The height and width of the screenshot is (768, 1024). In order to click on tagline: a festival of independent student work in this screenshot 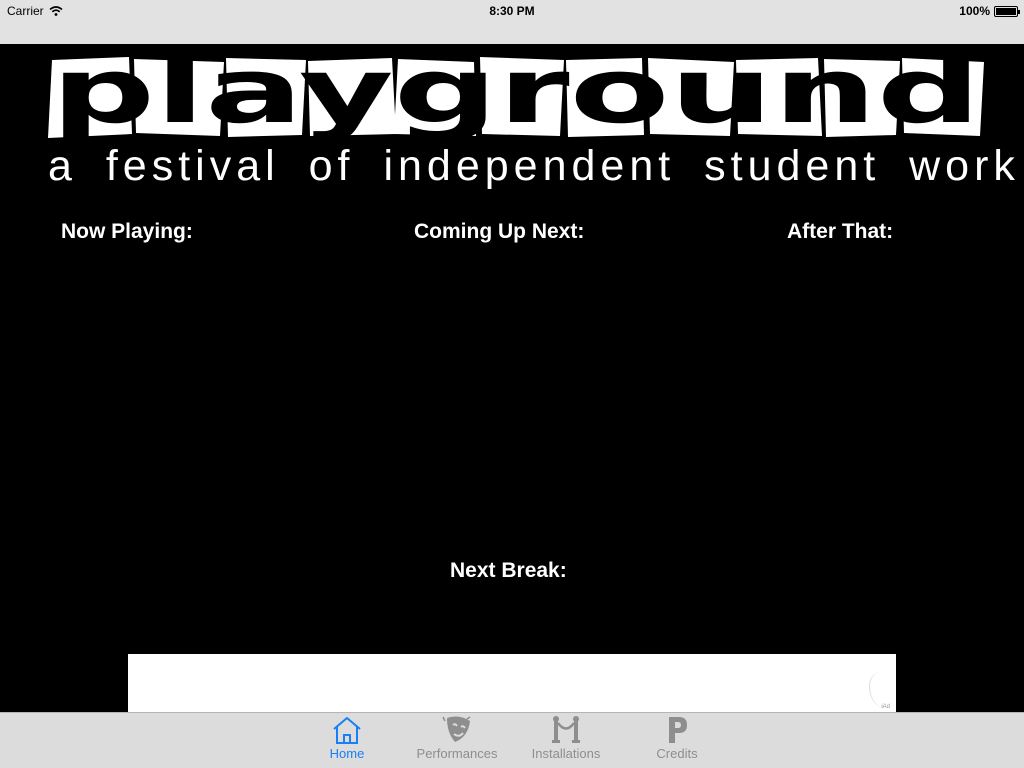, I will do `click(534, 166)`.